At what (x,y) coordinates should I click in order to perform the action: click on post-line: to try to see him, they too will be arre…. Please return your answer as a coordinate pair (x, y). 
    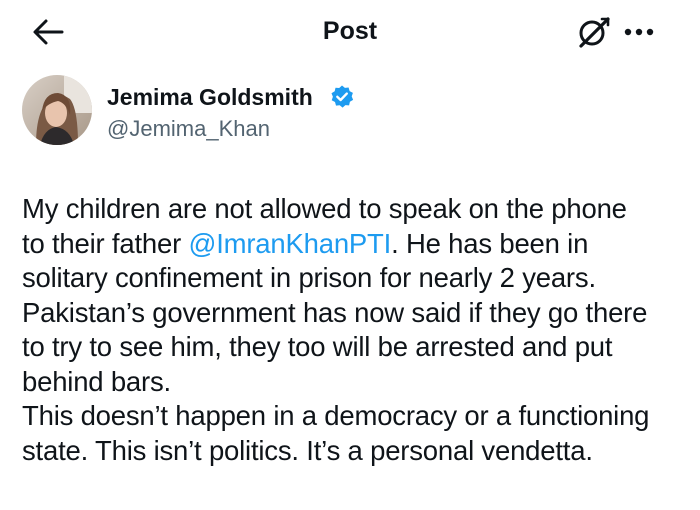
    Looking at the image, I should click on (317, 346).